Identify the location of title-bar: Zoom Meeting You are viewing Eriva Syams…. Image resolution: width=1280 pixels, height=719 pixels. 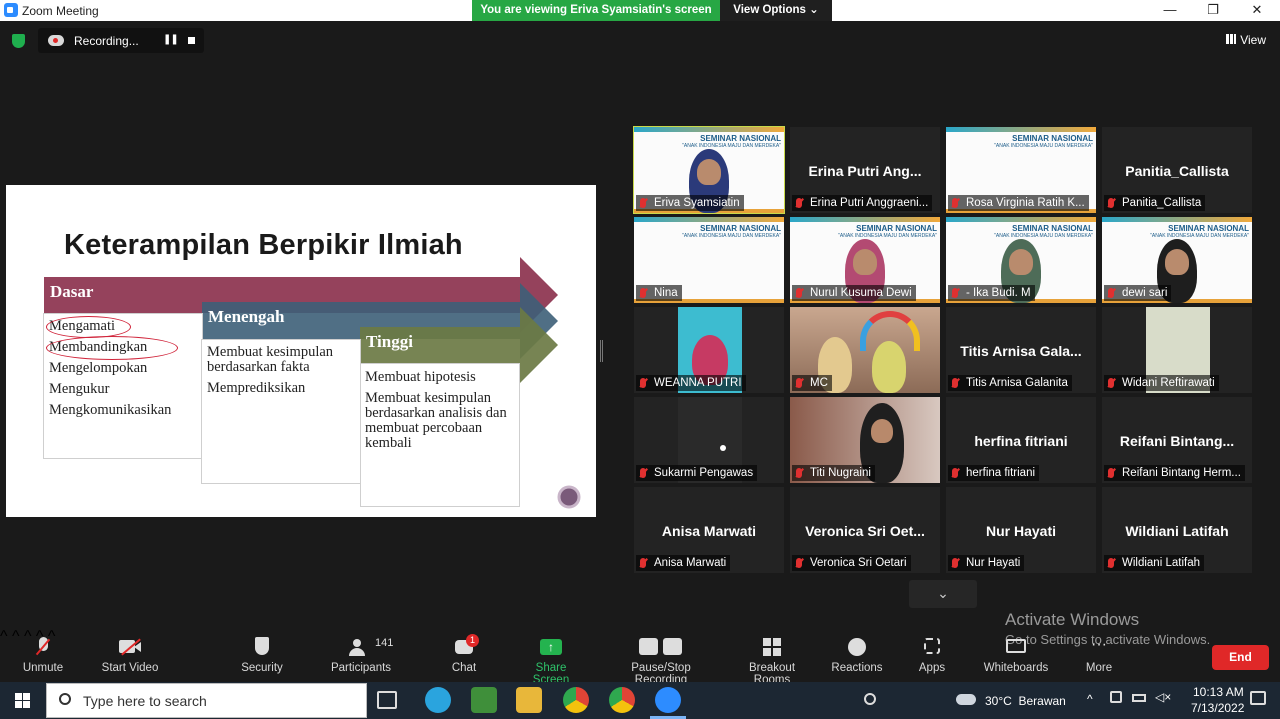
(640, 10).